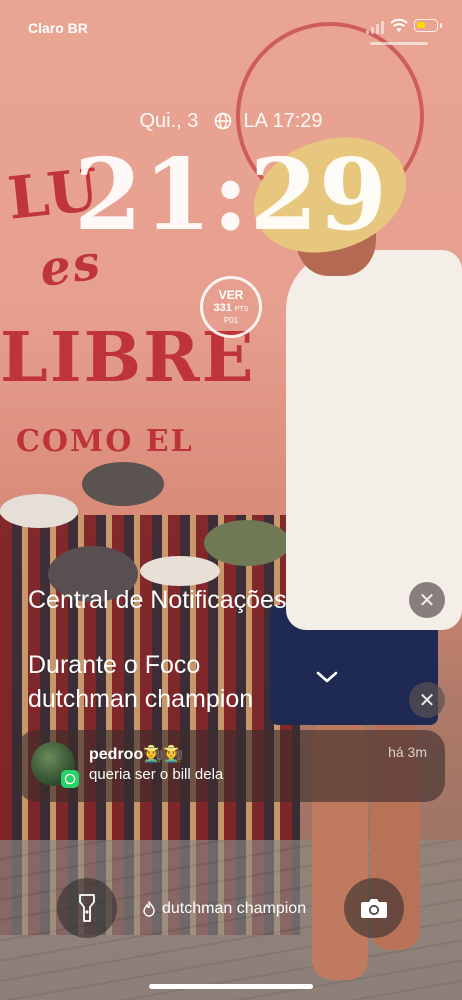 The width and height of the screenshot is (462, 1000). What do you see at coordinates (231, 195) in the screenshot?
I see `lock-screen-clock: 21:29` at bounding box center [231, 195].